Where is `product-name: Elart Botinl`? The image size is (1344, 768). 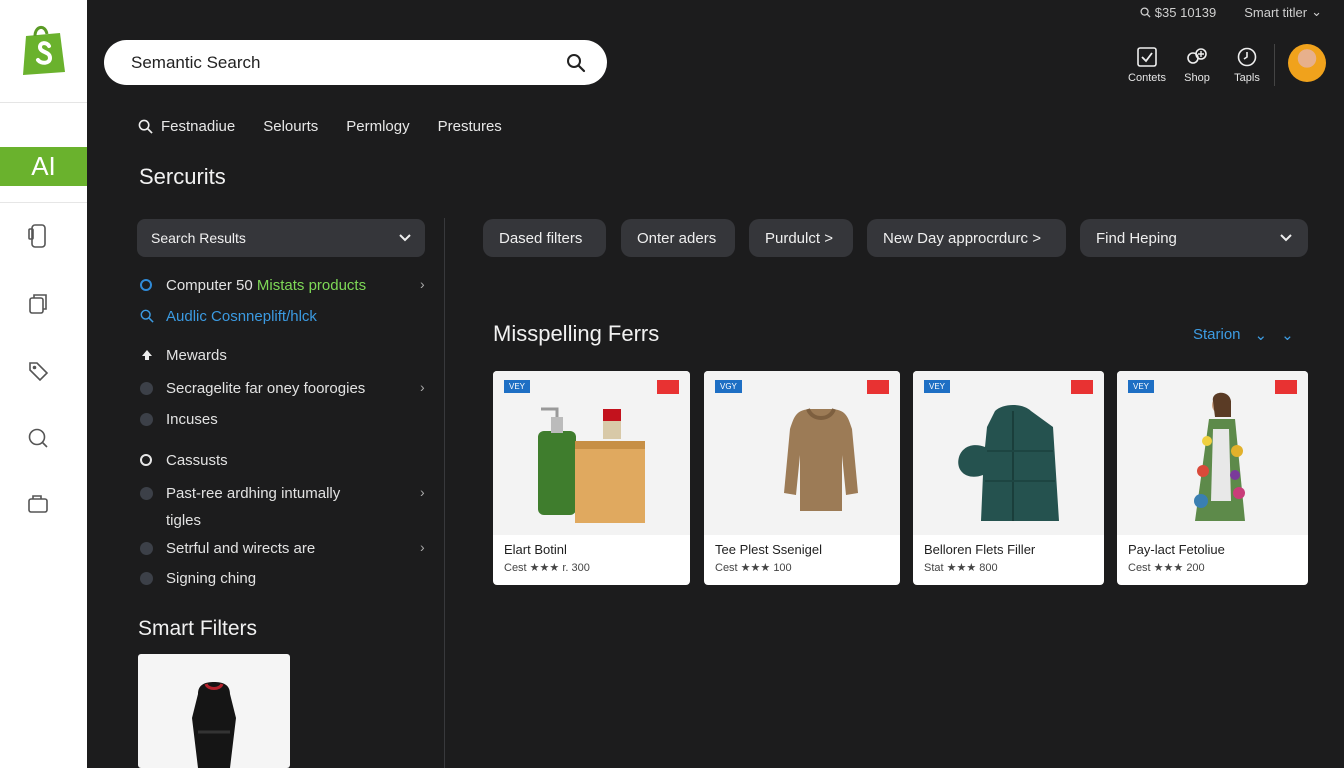 product-name: Elart Botinl is located at coordinates (535, 549).